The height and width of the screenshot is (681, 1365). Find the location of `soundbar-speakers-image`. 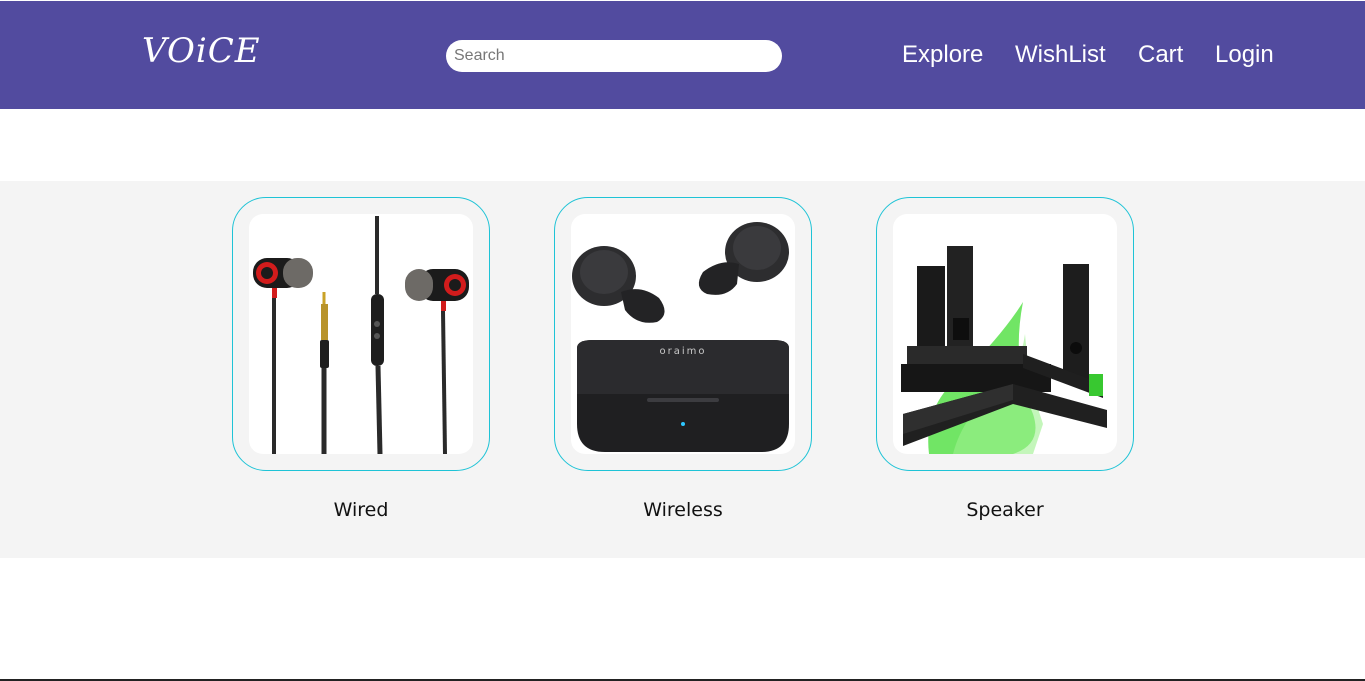

soundbar-speakers-image is located at coordinates (1005, 334).